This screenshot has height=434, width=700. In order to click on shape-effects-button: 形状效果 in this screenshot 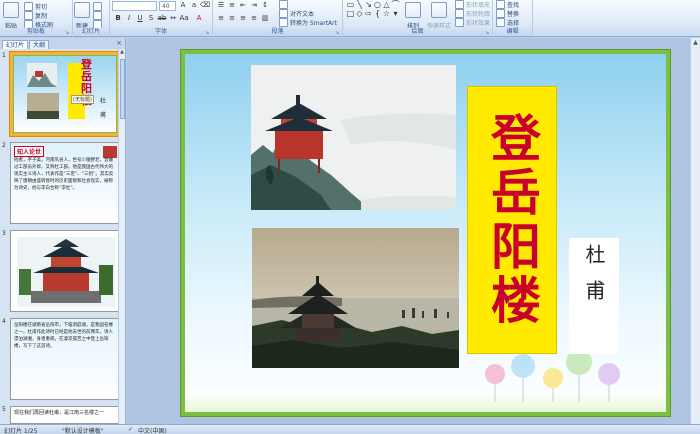, I will do `click(472, 22)`.